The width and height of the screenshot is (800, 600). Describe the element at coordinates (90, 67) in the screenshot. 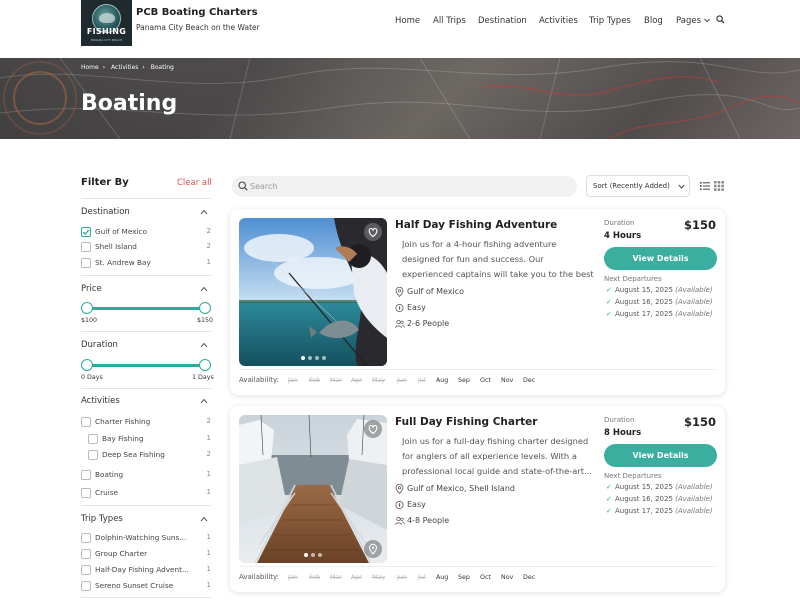

I see `breadcrumb-home: Home` at that location.